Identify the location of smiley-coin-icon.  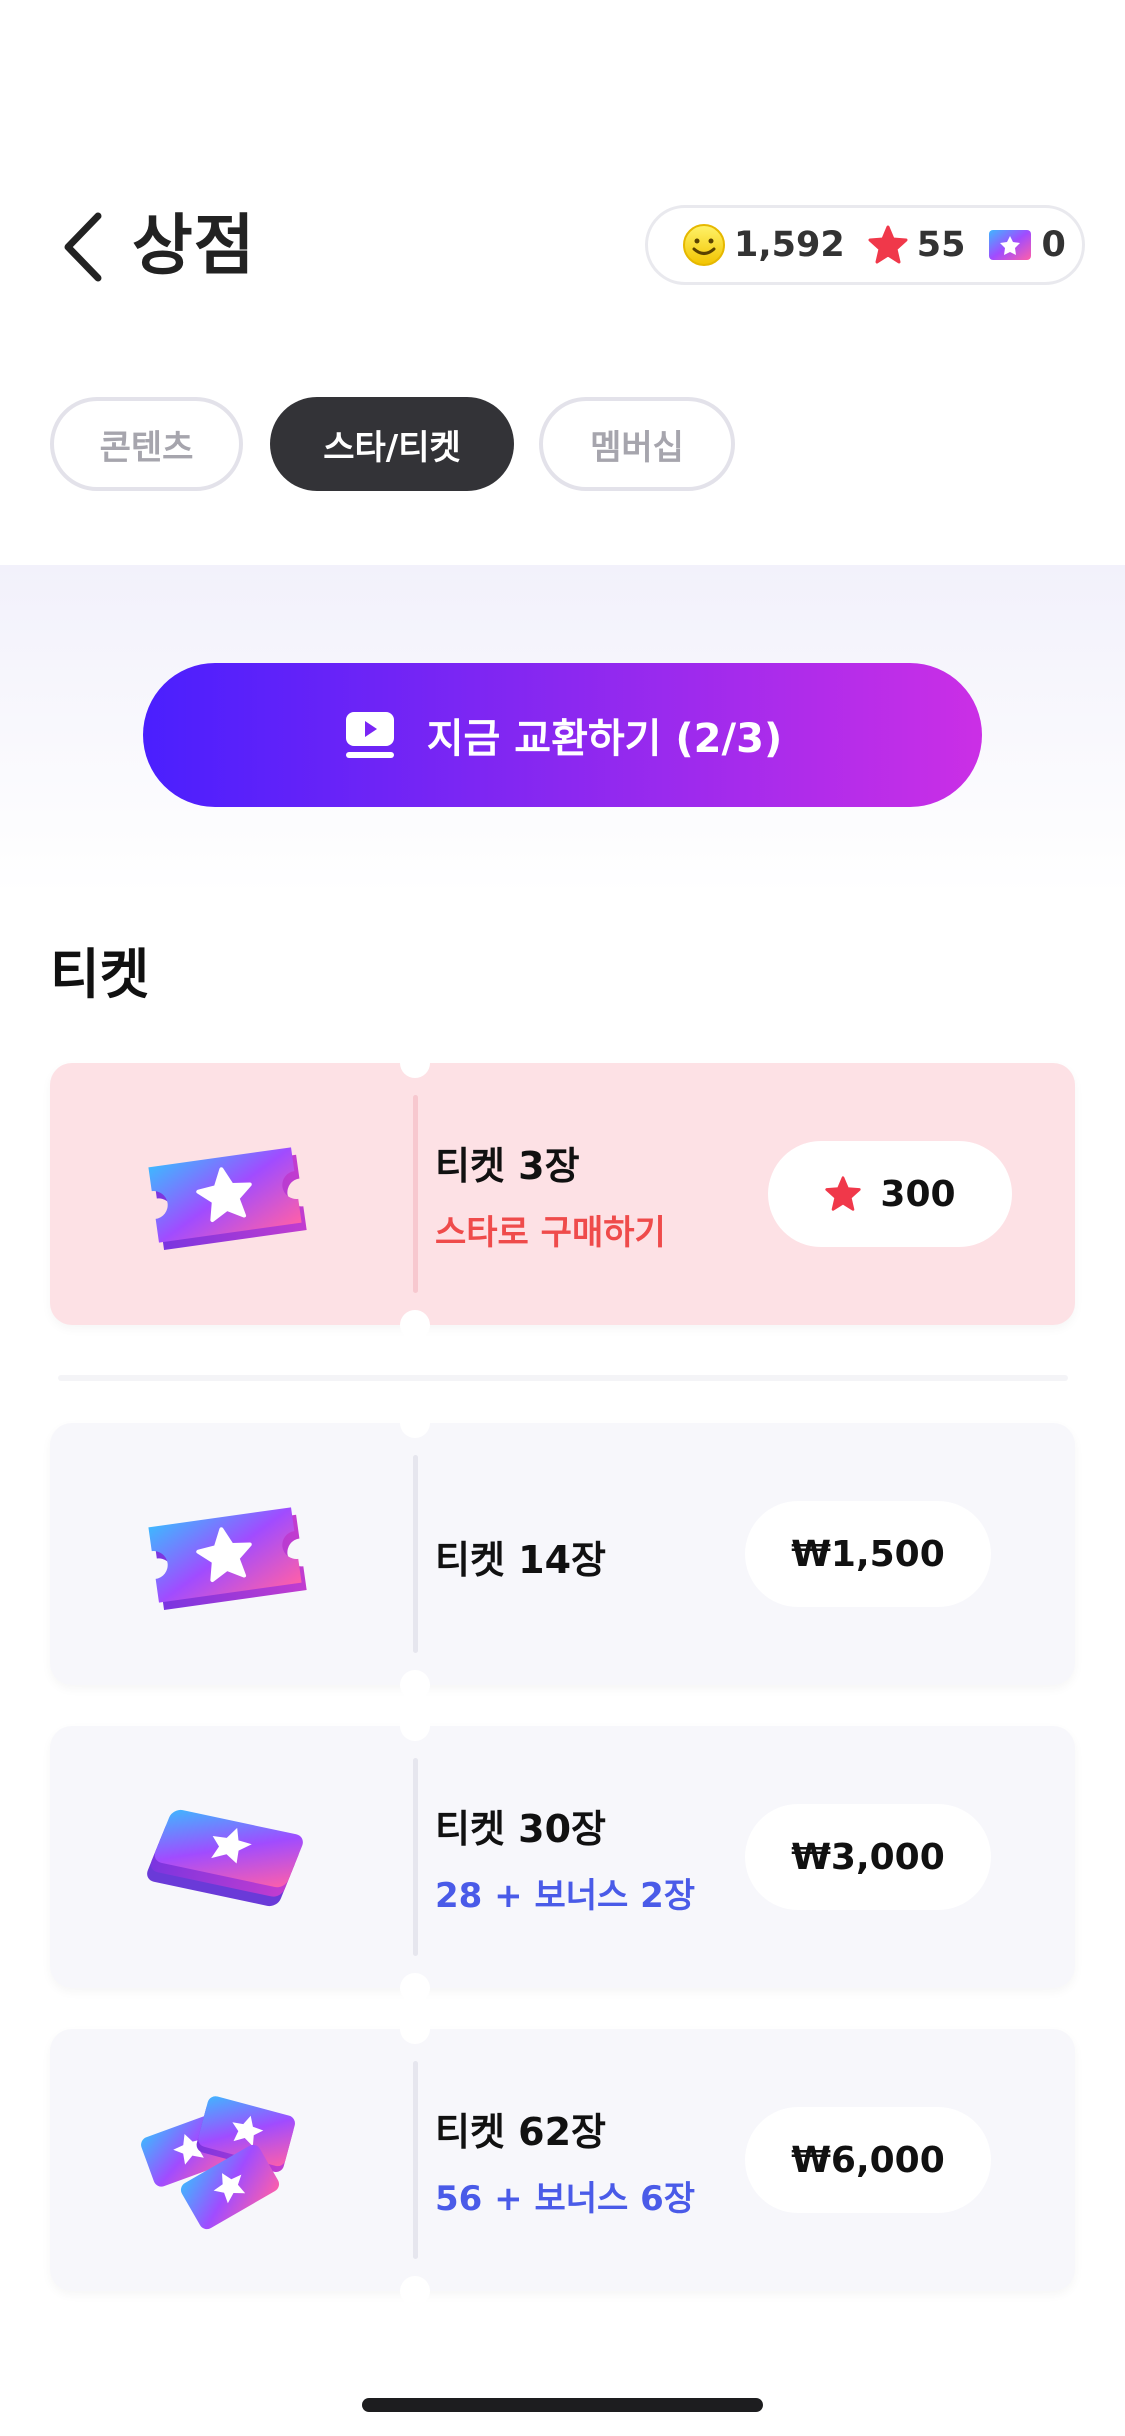
(704, 245).